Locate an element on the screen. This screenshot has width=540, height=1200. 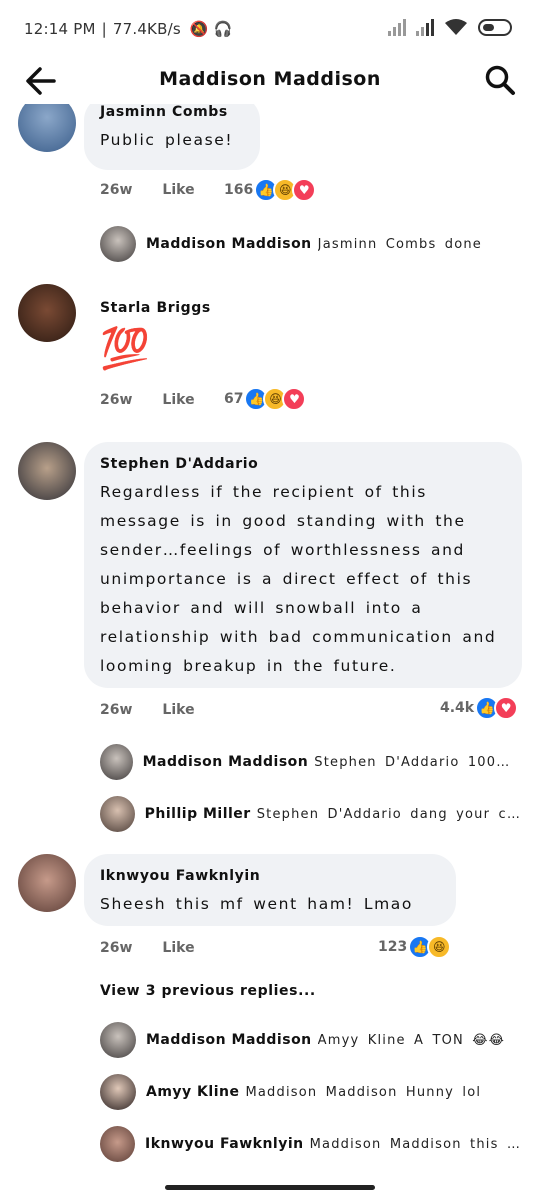
status-right is located at coordinates (450, 27).